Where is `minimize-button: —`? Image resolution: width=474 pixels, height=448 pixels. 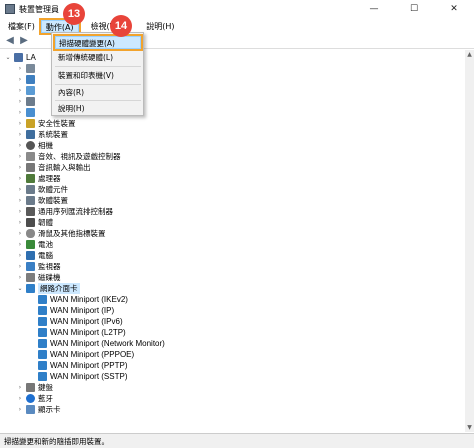
minimize-button: — is located at coordinates (374, 9).